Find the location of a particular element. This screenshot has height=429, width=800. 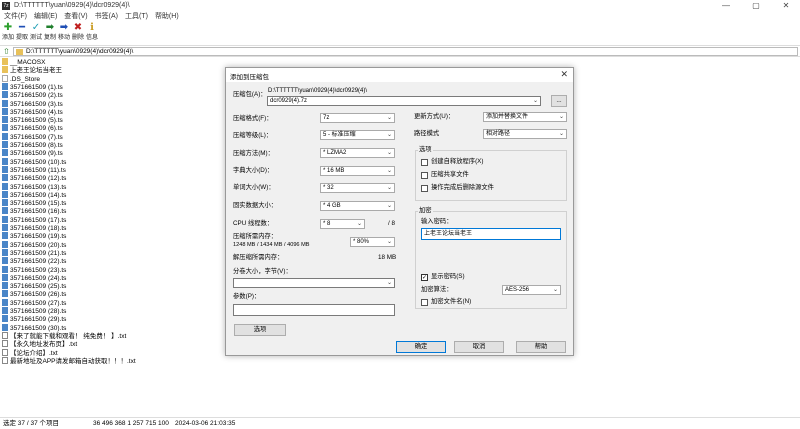

list-item: 3571661509 (29).ts is located at coordinates (34, 319).